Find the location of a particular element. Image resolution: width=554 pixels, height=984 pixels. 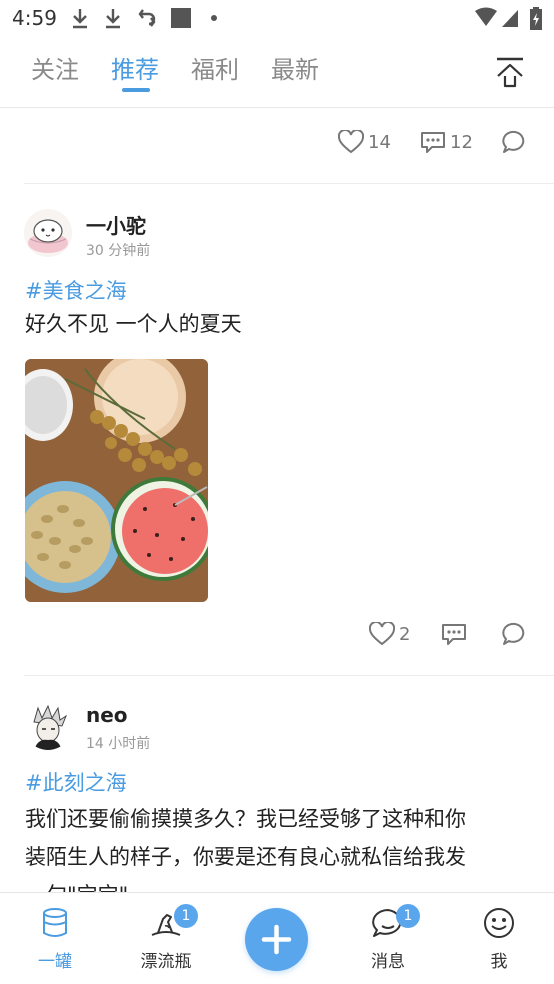

nav-bottle-label: 漂流瓶 is located at coordinates (166, 962).